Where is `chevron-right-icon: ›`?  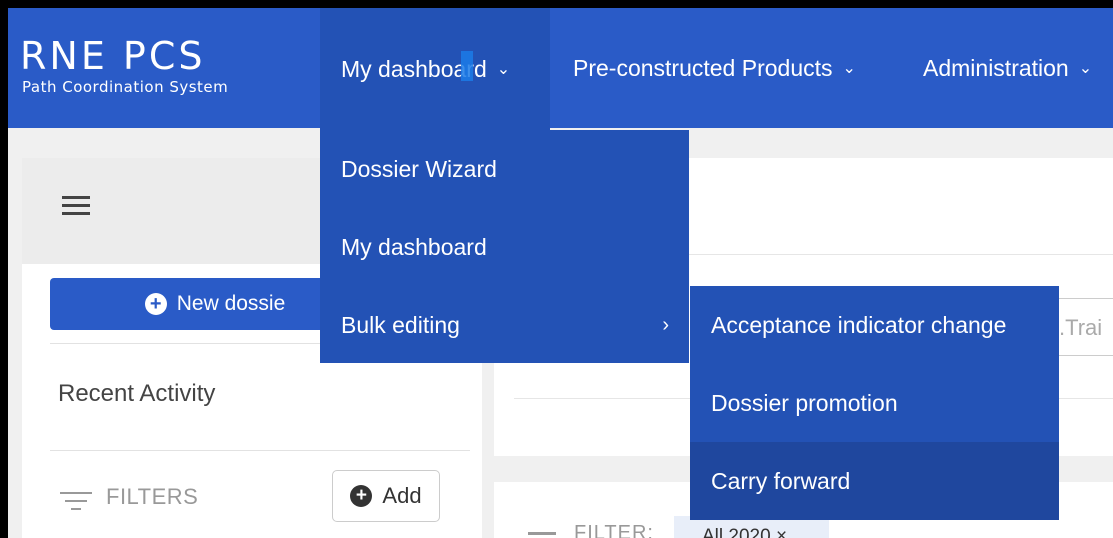
chevron-right-icon: › is located at coordinates (665, 324).